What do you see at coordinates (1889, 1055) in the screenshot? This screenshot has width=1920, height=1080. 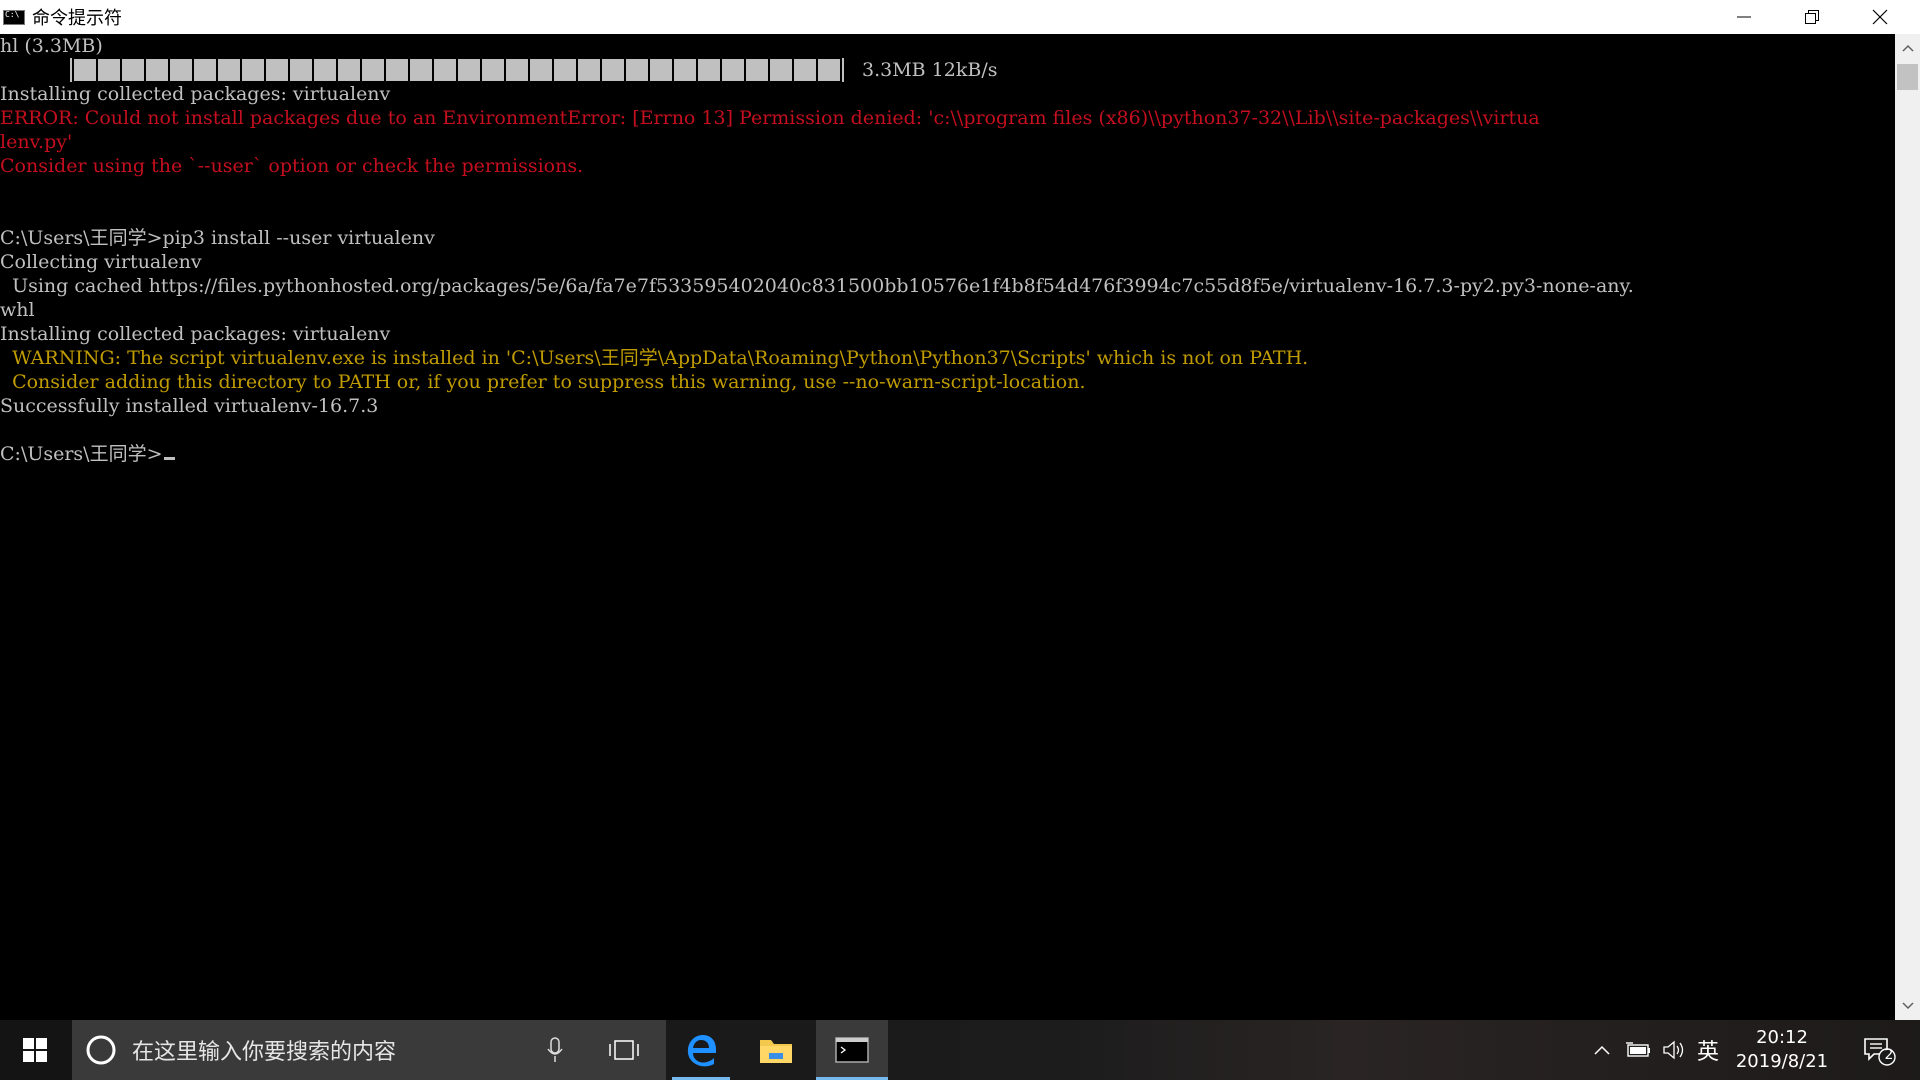 I see `notification-count-badge: 2` at bounding box center [1889, 1055].